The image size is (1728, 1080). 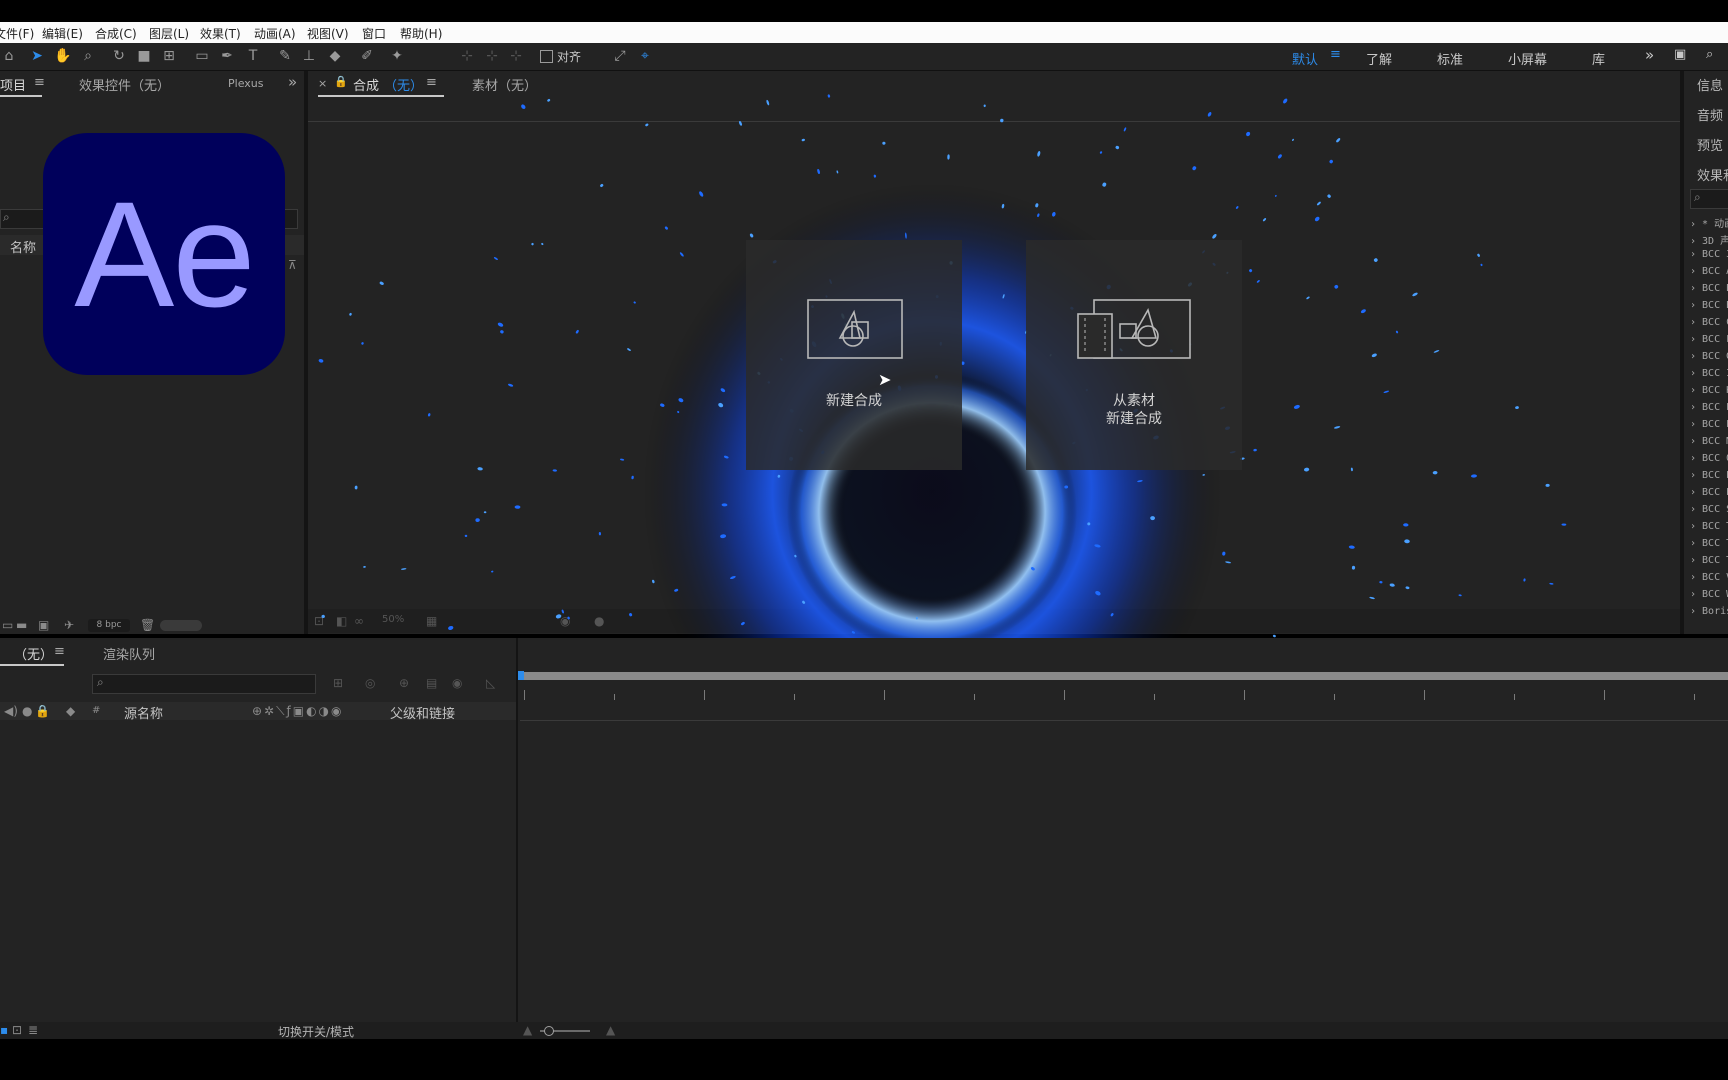 What do you see at coordinates (1709, 239) in the screenshot?
I see `effects-category: › 3D 声道` at bounding box center [1709, 239].